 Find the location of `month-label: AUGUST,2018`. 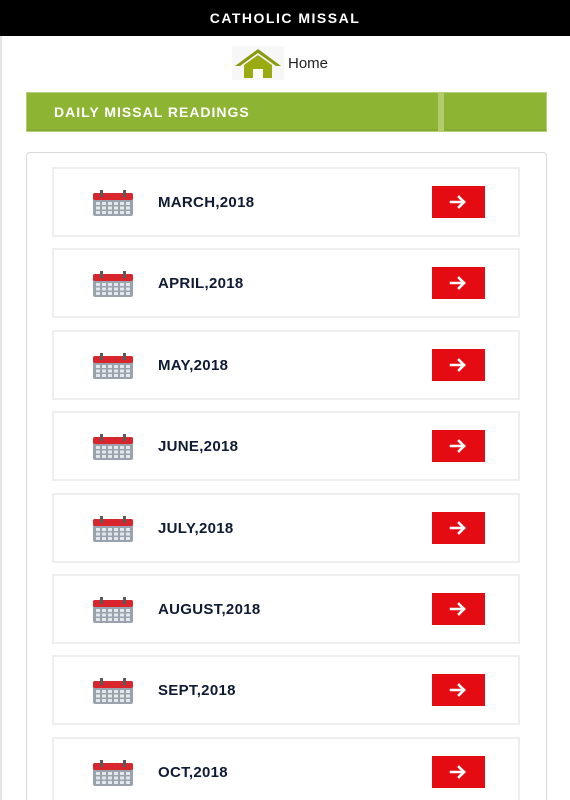

month-label: AUGUST,2018 is located at coordinates (209, 609).